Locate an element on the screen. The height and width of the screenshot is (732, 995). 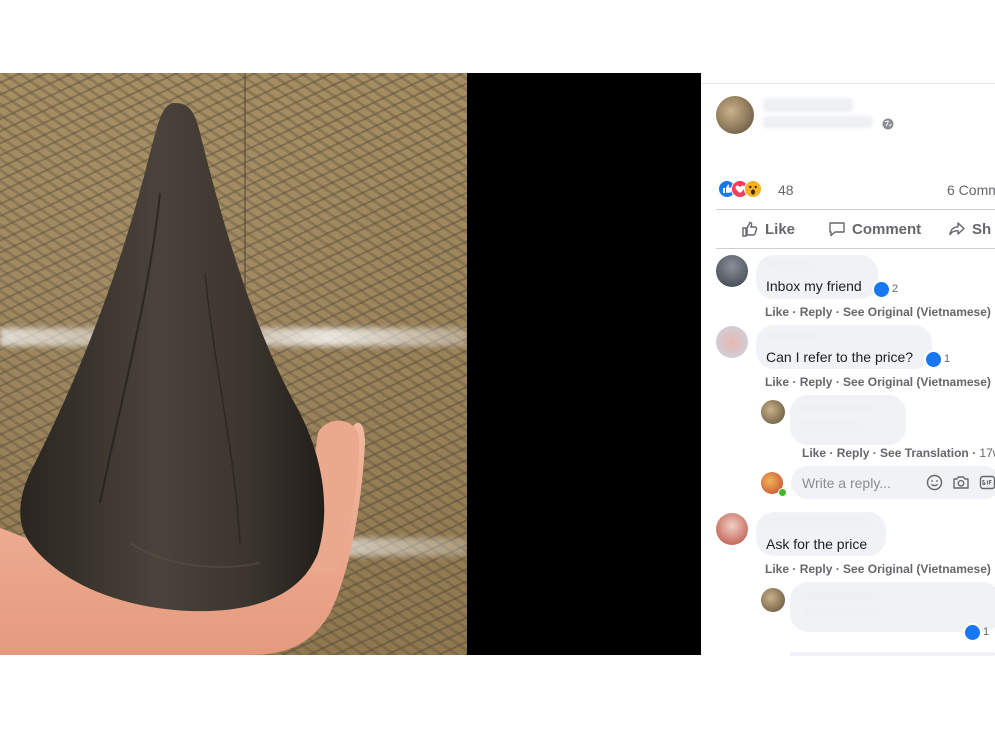
comment-button: Comment is located at coordinates (874, 231).